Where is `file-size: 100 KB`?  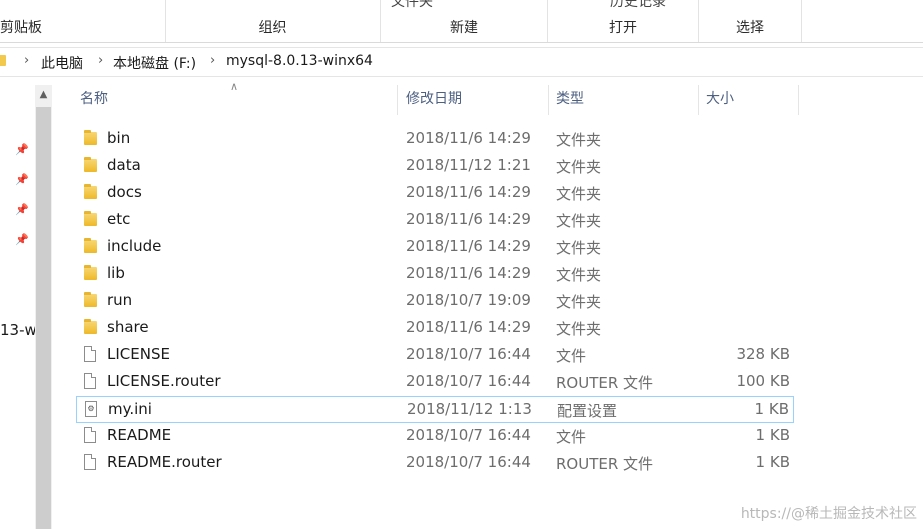
file-size: 100 KB is located at coordinates (763, 381).